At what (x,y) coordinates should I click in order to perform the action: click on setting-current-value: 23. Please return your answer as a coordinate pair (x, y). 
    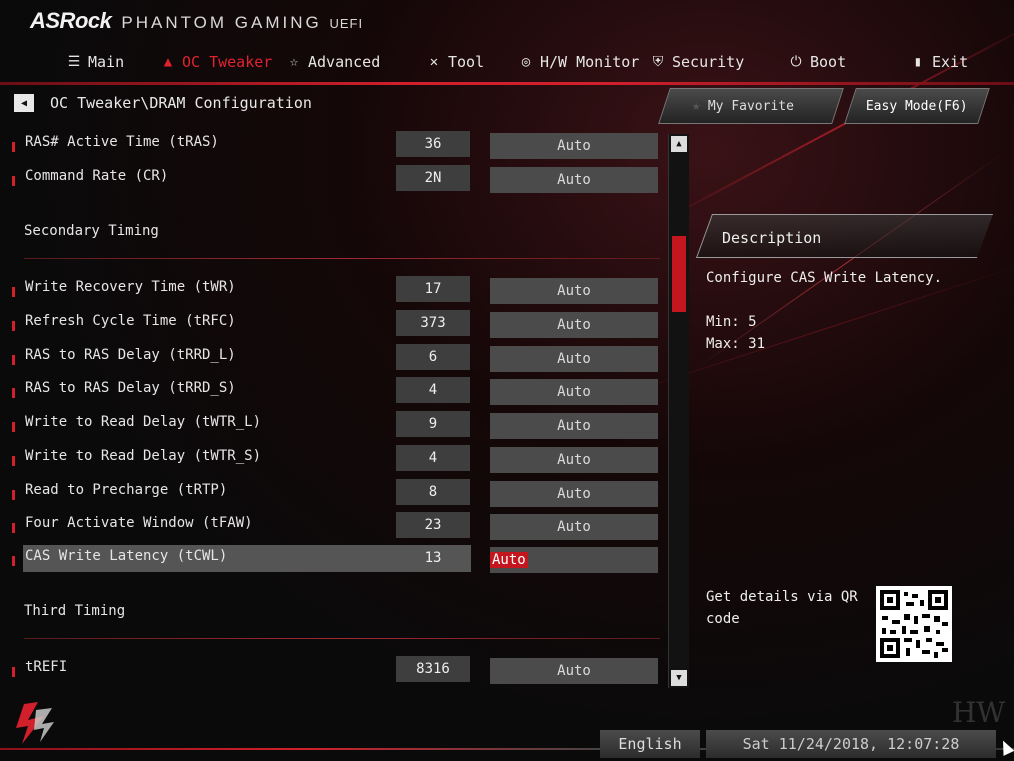
    Looking at the image, I should click on (433, 525).